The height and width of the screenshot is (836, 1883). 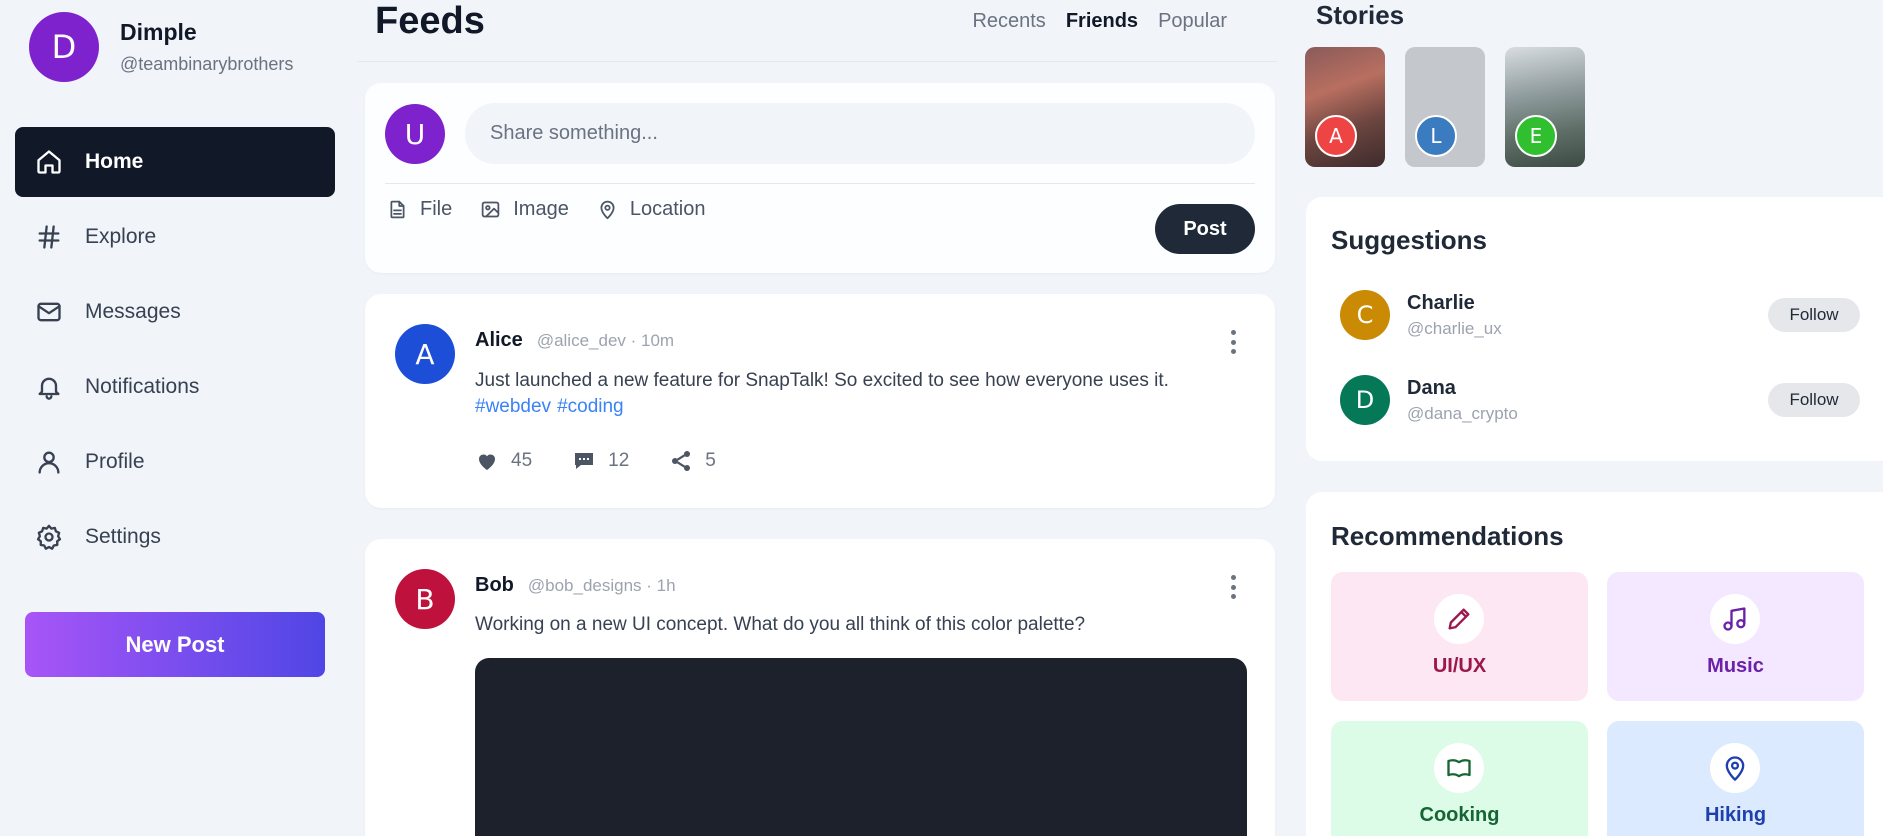 I want to click on nav-item-notifications: Notifications, so click(x=175, y=387).